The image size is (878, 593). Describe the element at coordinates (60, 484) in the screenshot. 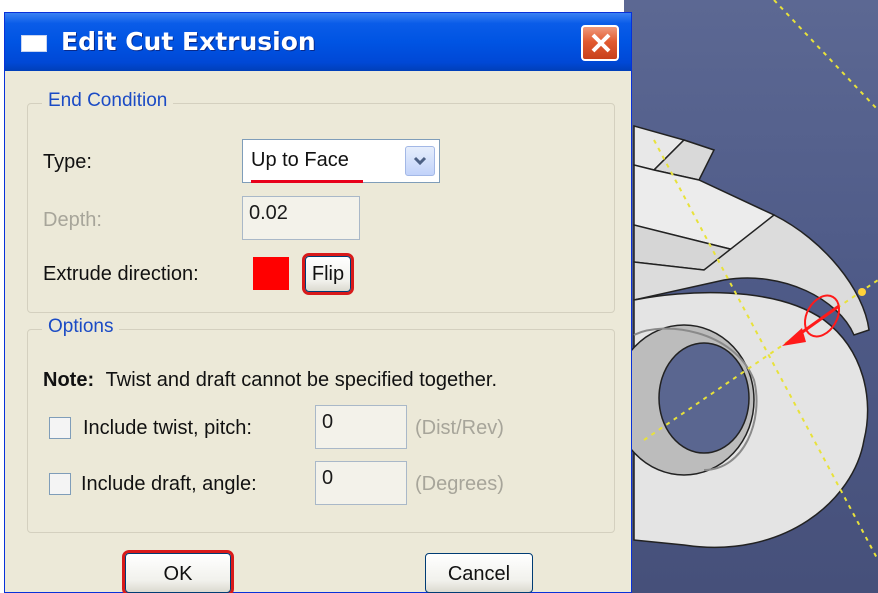

I see `include-draft-checkbox` at that location.